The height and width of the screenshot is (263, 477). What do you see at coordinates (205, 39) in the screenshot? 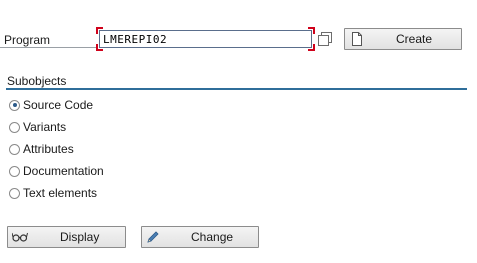
I see `program-input: LMEREPI02` at bounding box center [205, 39].